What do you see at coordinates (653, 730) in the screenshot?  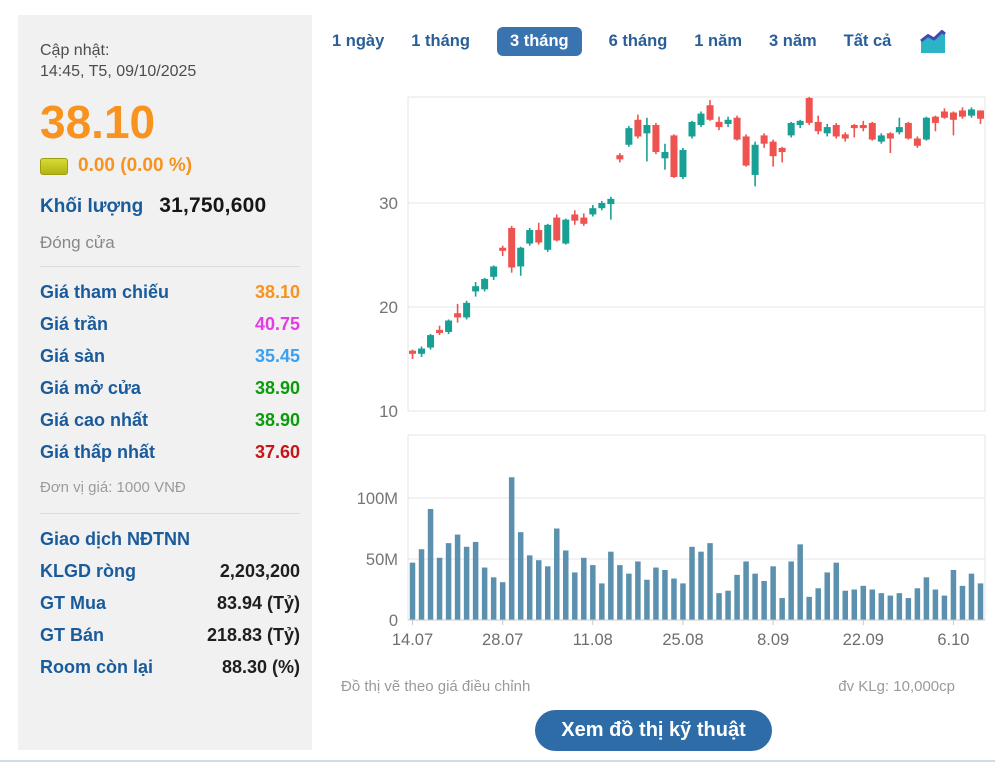 I see `technical-chart-button: Xem đồ thị kỹ thuật` at bounding box center [653, 730].